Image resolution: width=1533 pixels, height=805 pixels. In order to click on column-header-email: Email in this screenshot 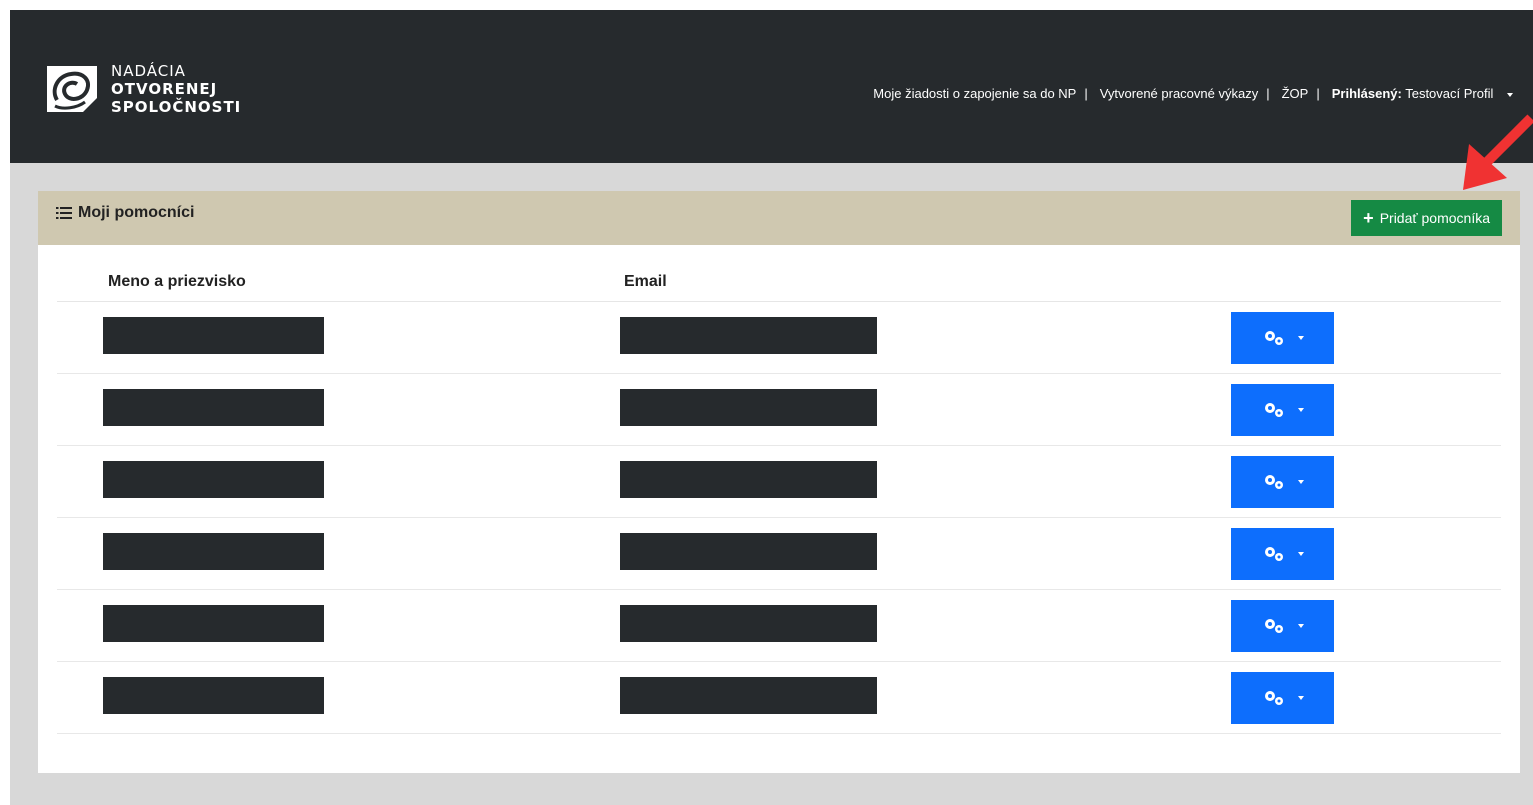, I will do `click(645, 281)`.